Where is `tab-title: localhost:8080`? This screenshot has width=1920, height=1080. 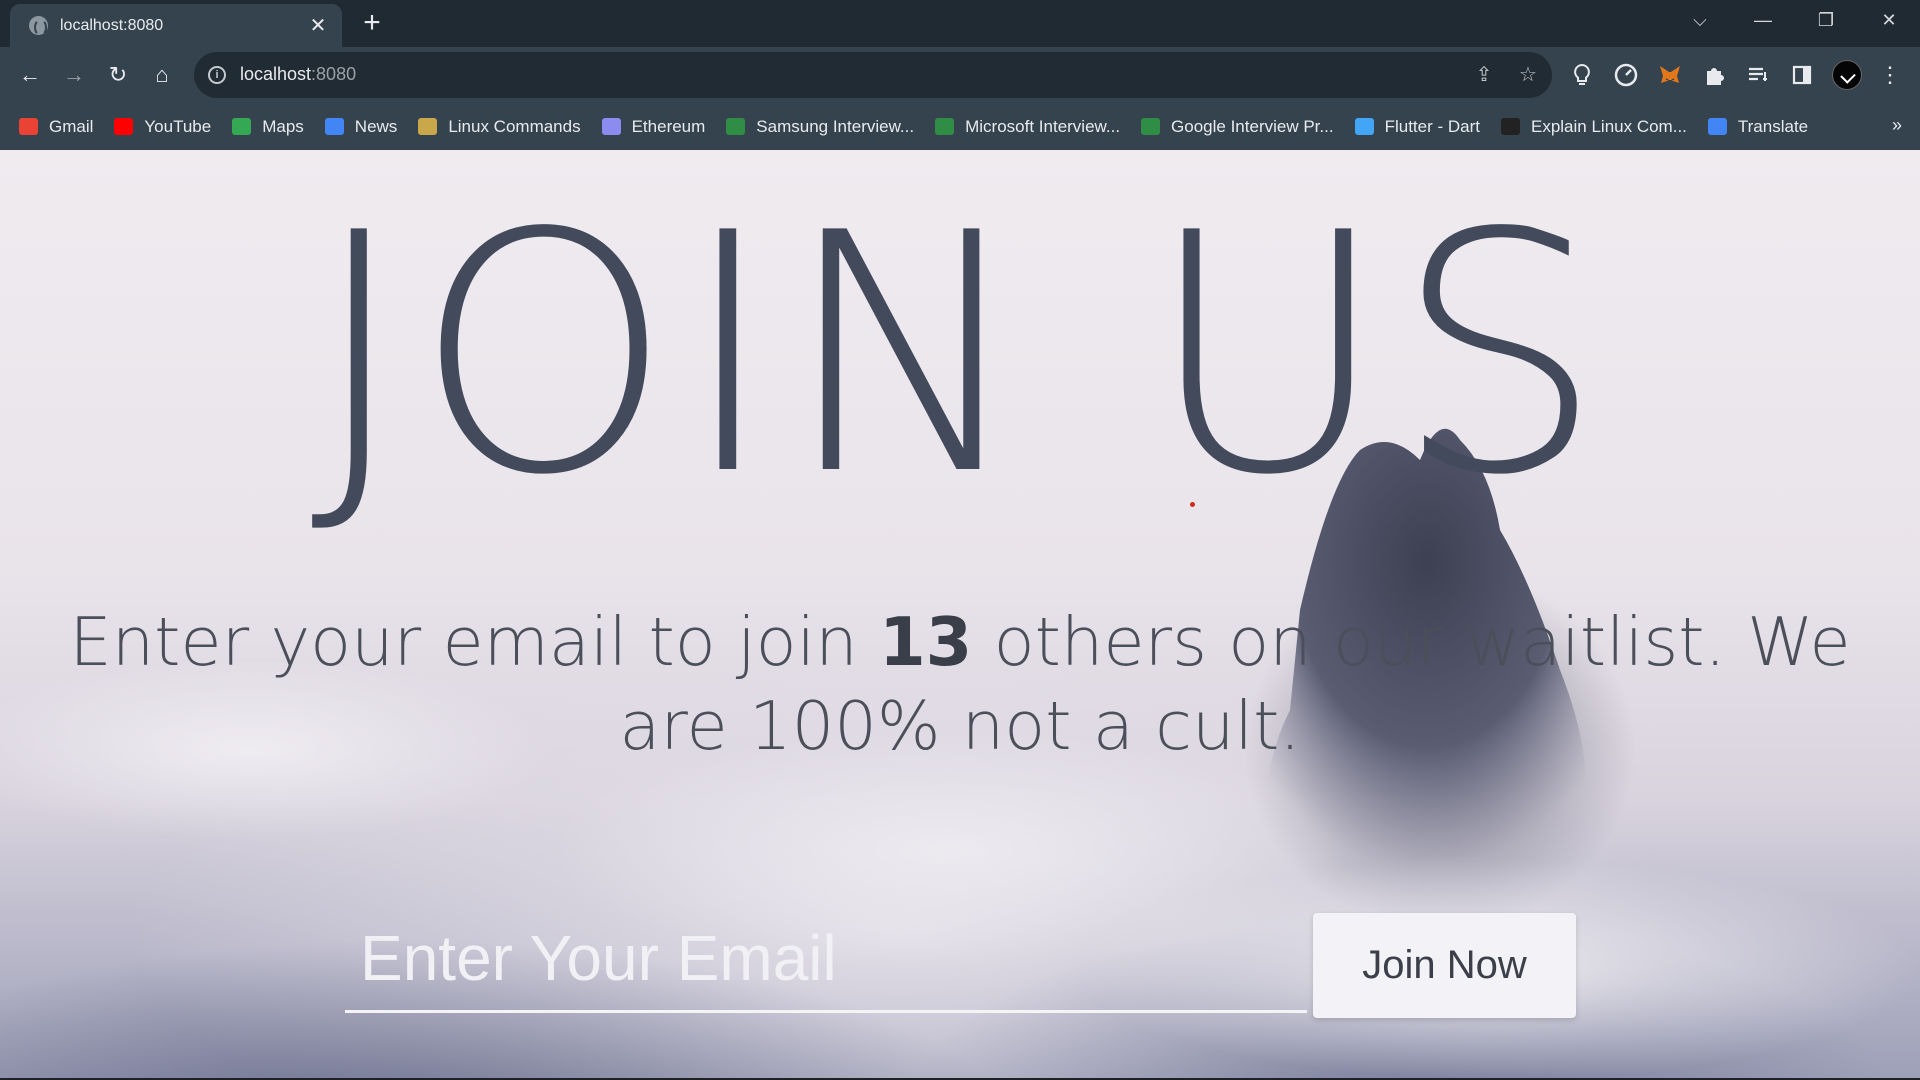
tab-title: localhost:8080 is located at coordinates (112, 25).